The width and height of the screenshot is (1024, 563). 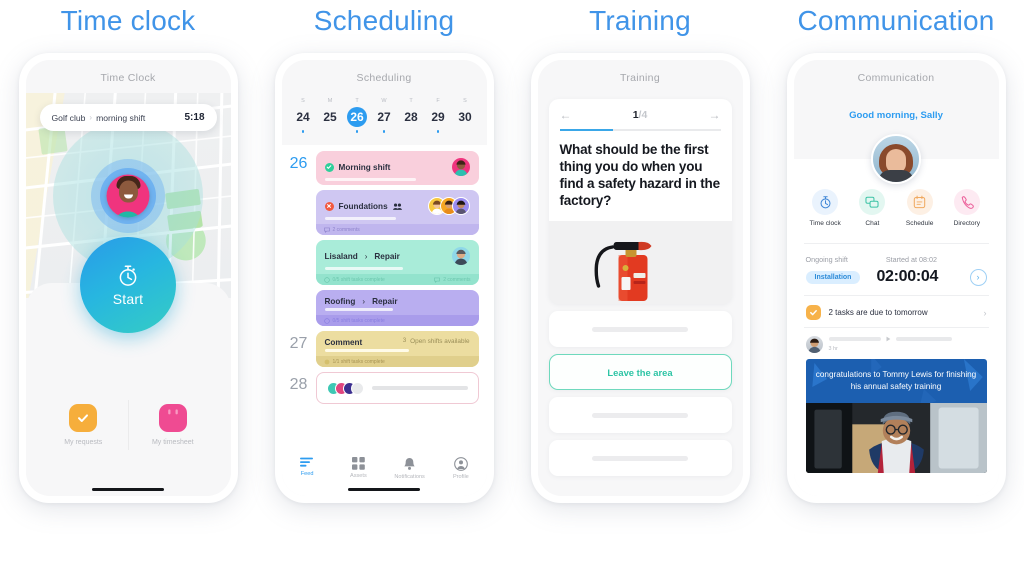 I want to click on map-user-avatar, so click(x=128, y=195).